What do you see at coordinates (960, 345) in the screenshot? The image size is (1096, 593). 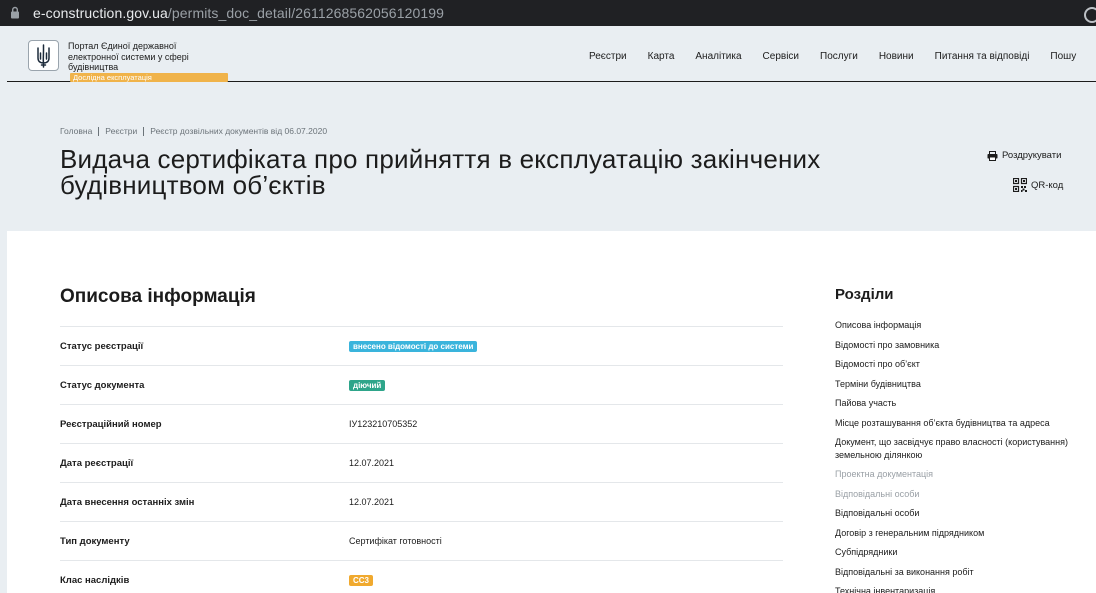 I see `toc-item: Відомості про замовника` at bounding box center [960, 345].